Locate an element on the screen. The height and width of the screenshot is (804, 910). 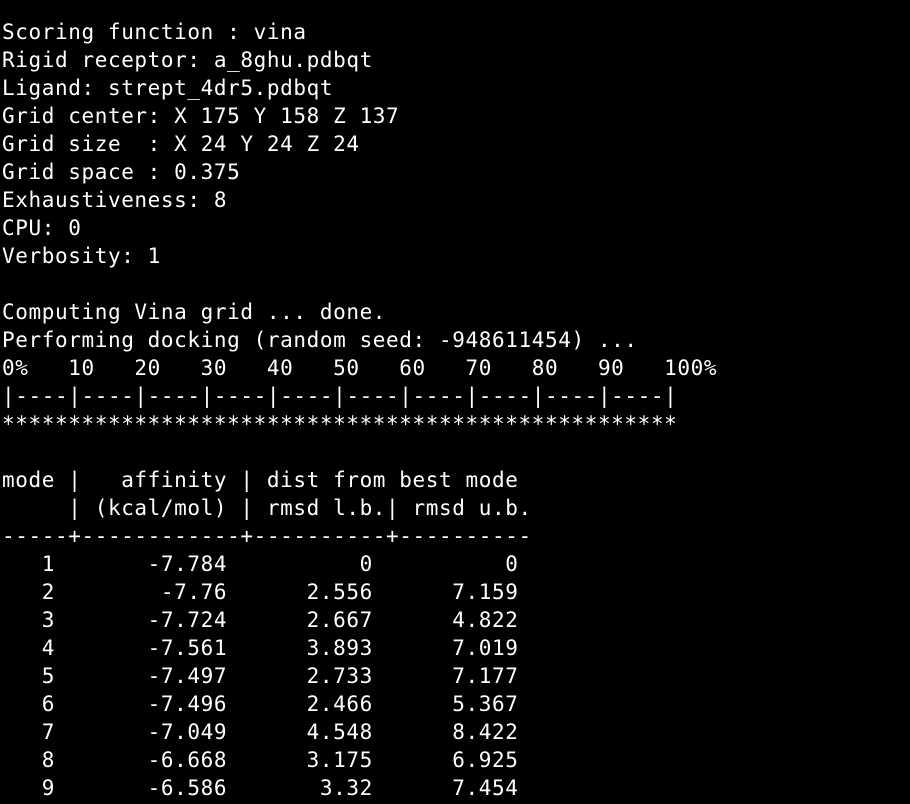
computing-grid-line: Computing Vina grid ... done. is located at coordinates (194, 312).